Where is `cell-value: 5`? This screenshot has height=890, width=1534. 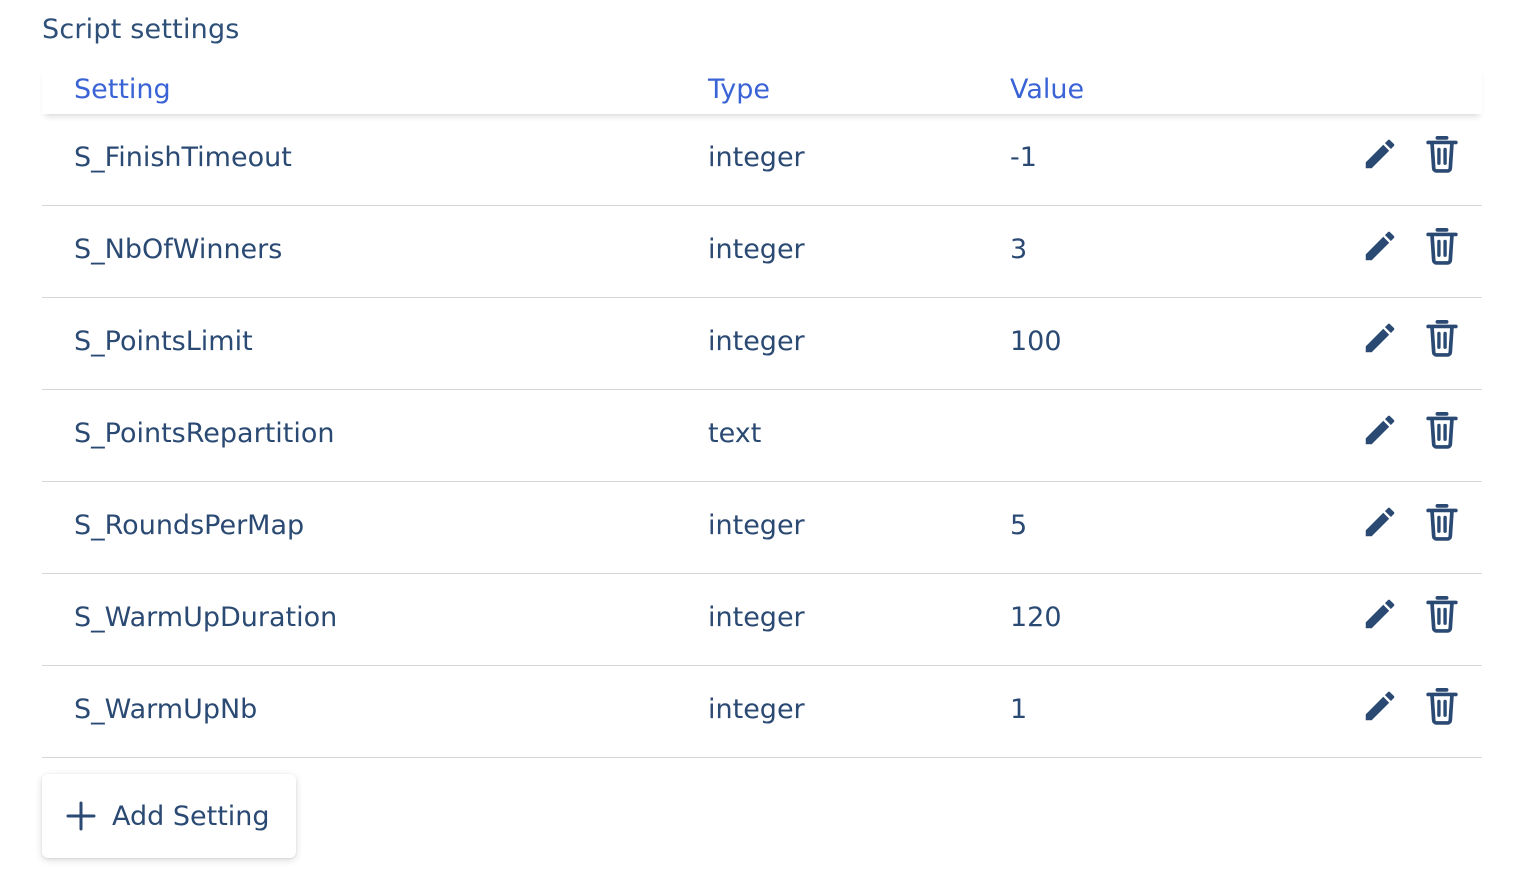 cell-value: 5 is located at coordinates (1019, 525).